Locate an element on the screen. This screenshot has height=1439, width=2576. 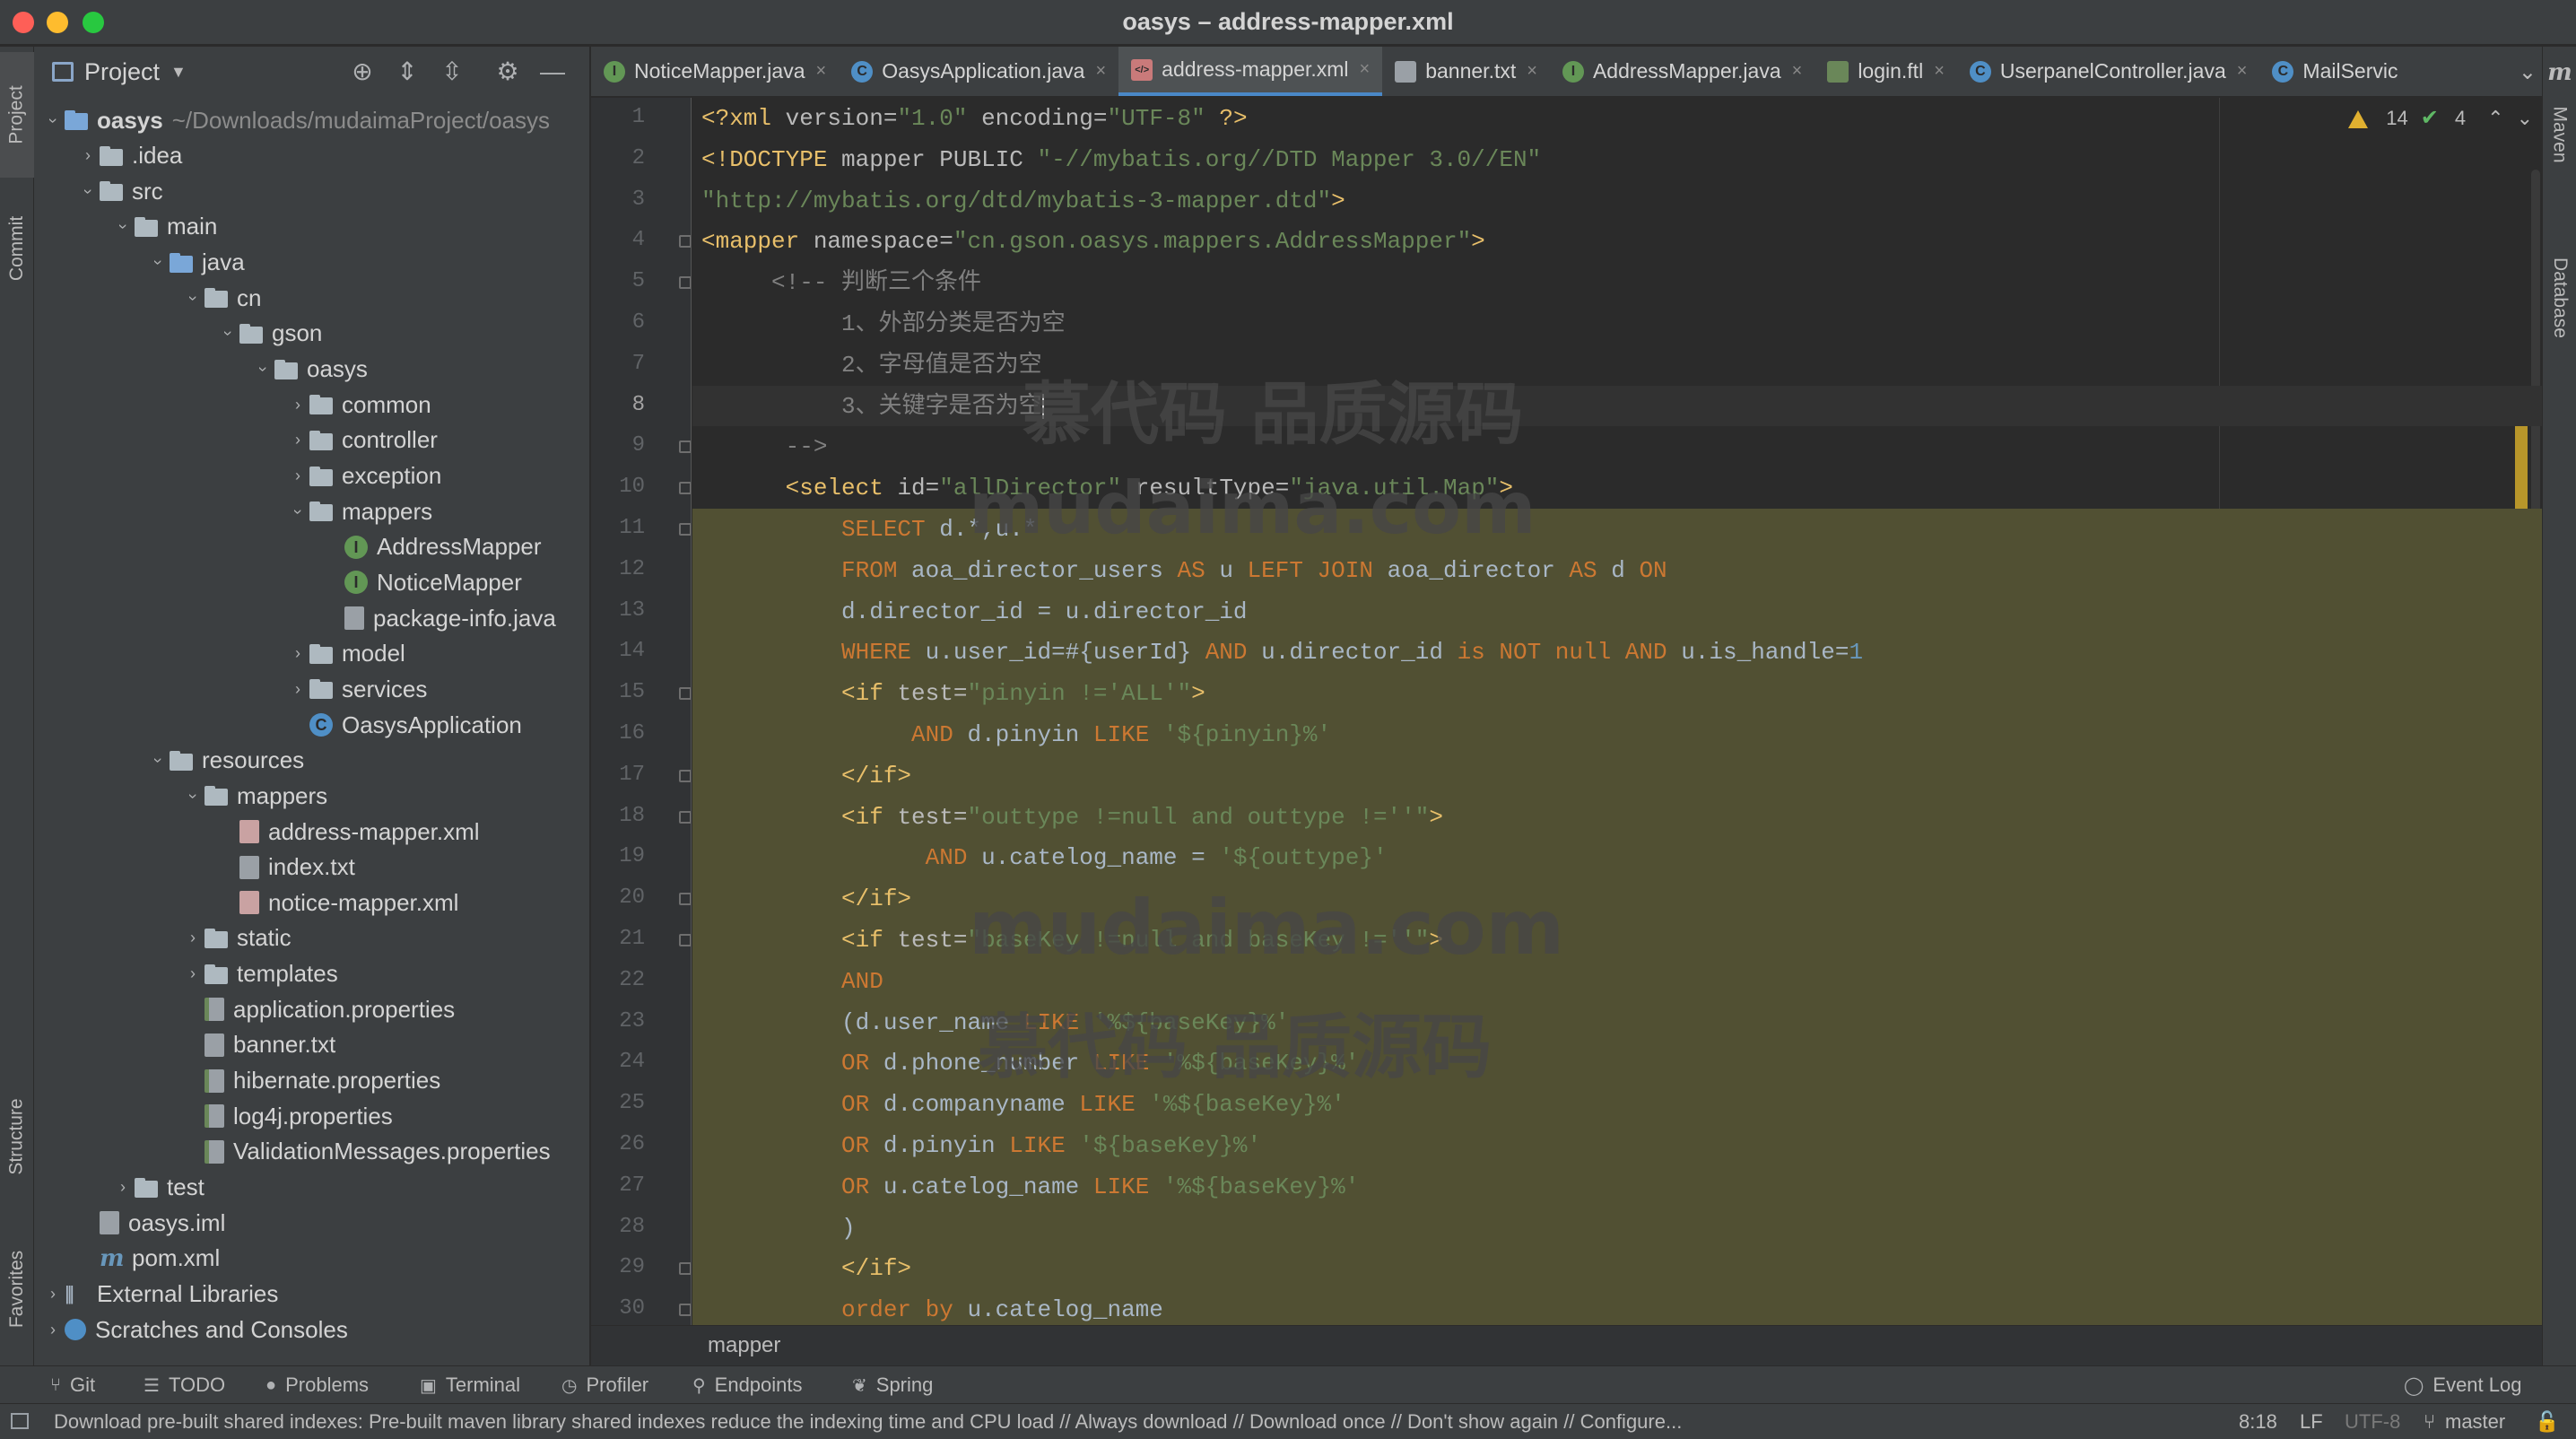
code-line: <!-- 判断三个条件 is located at coordinates (1617, 282).